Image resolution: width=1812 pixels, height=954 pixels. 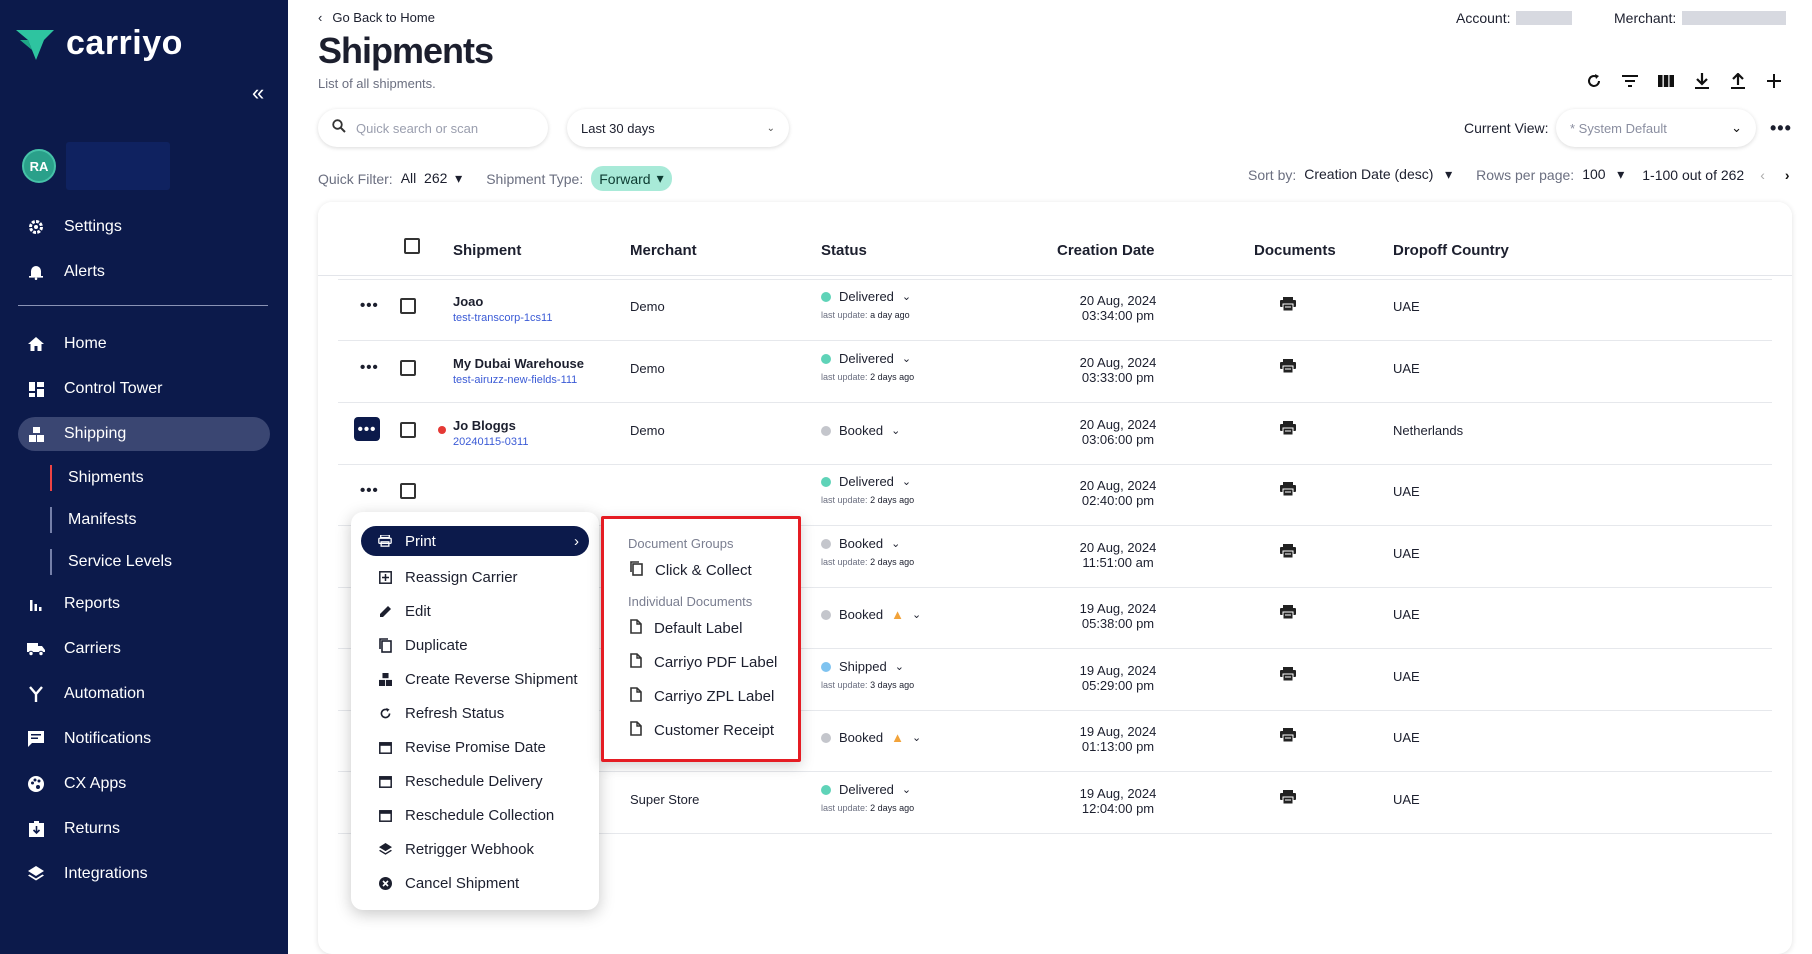 I want to click on shipment-id-link: 20240115-0311, so click(x=490, y=442).